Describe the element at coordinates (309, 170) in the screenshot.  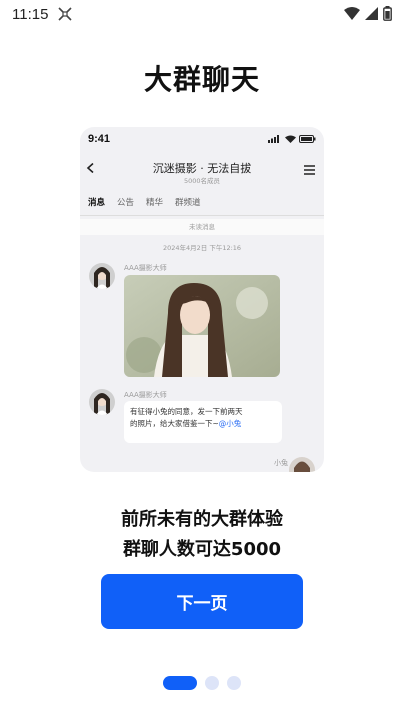
I see `menu-icon` at that location.